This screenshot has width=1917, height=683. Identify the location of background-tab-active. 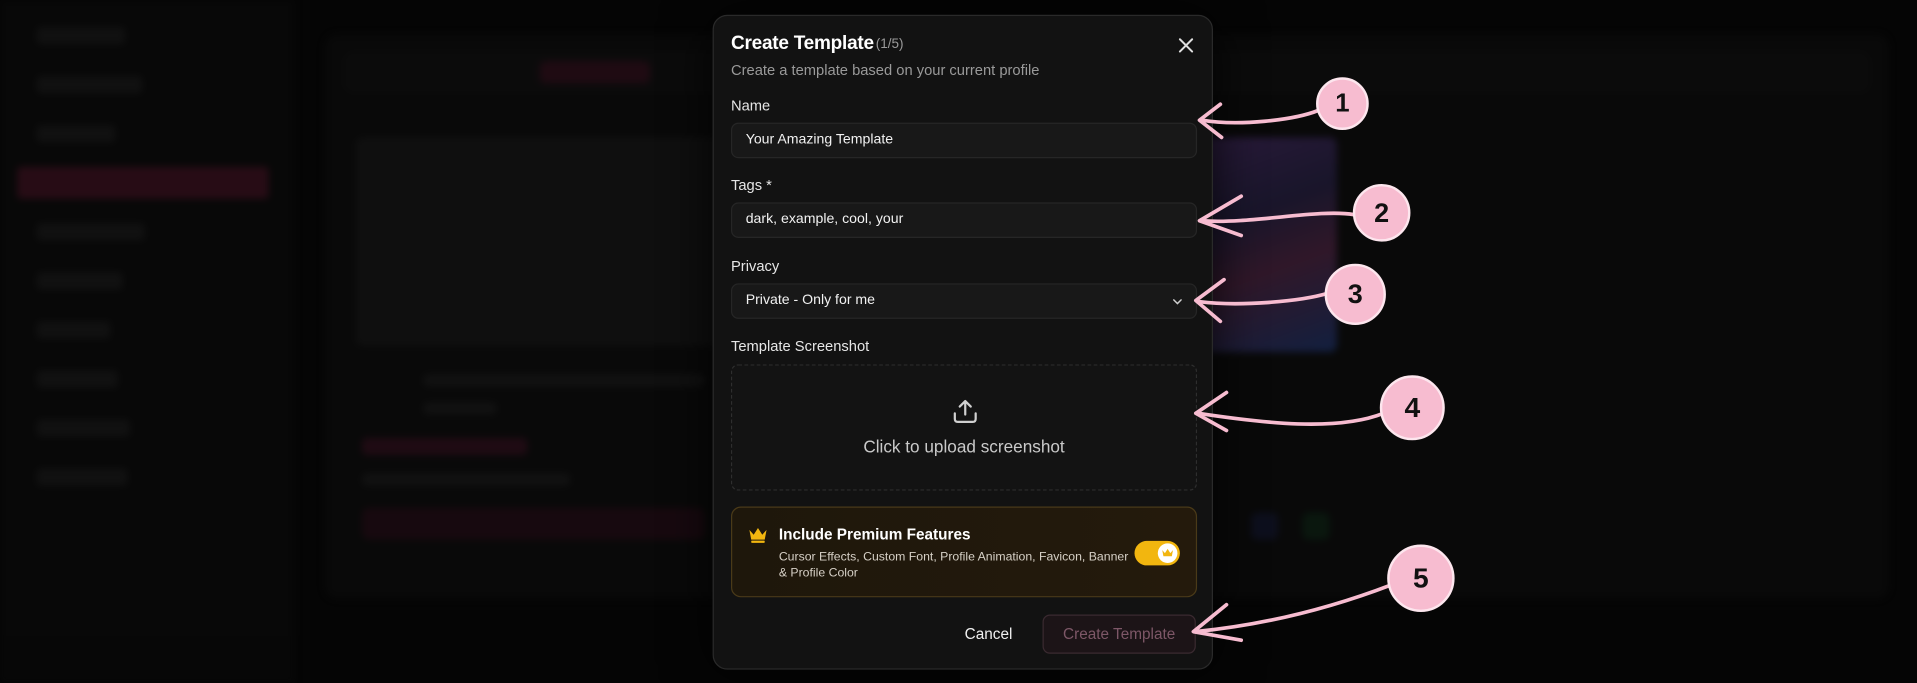
(595, 72).